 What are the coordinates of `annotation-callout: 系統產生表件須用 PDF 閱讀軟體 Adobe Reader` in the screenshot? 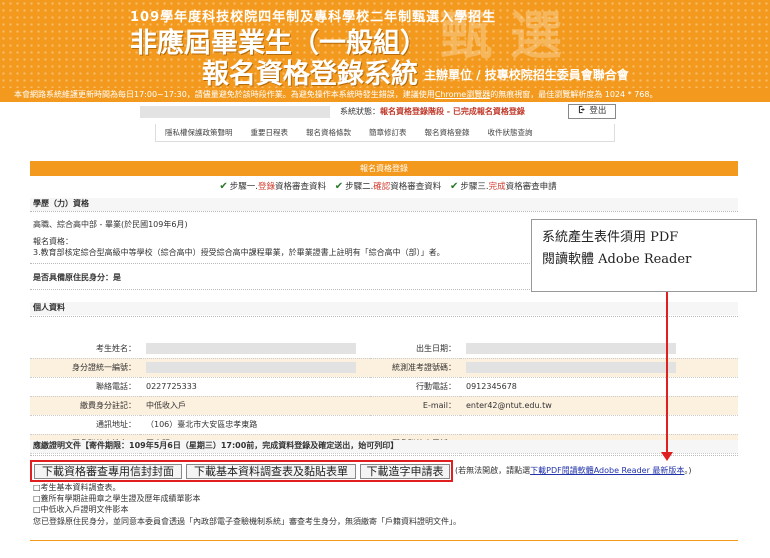 It's located at (644, 255).